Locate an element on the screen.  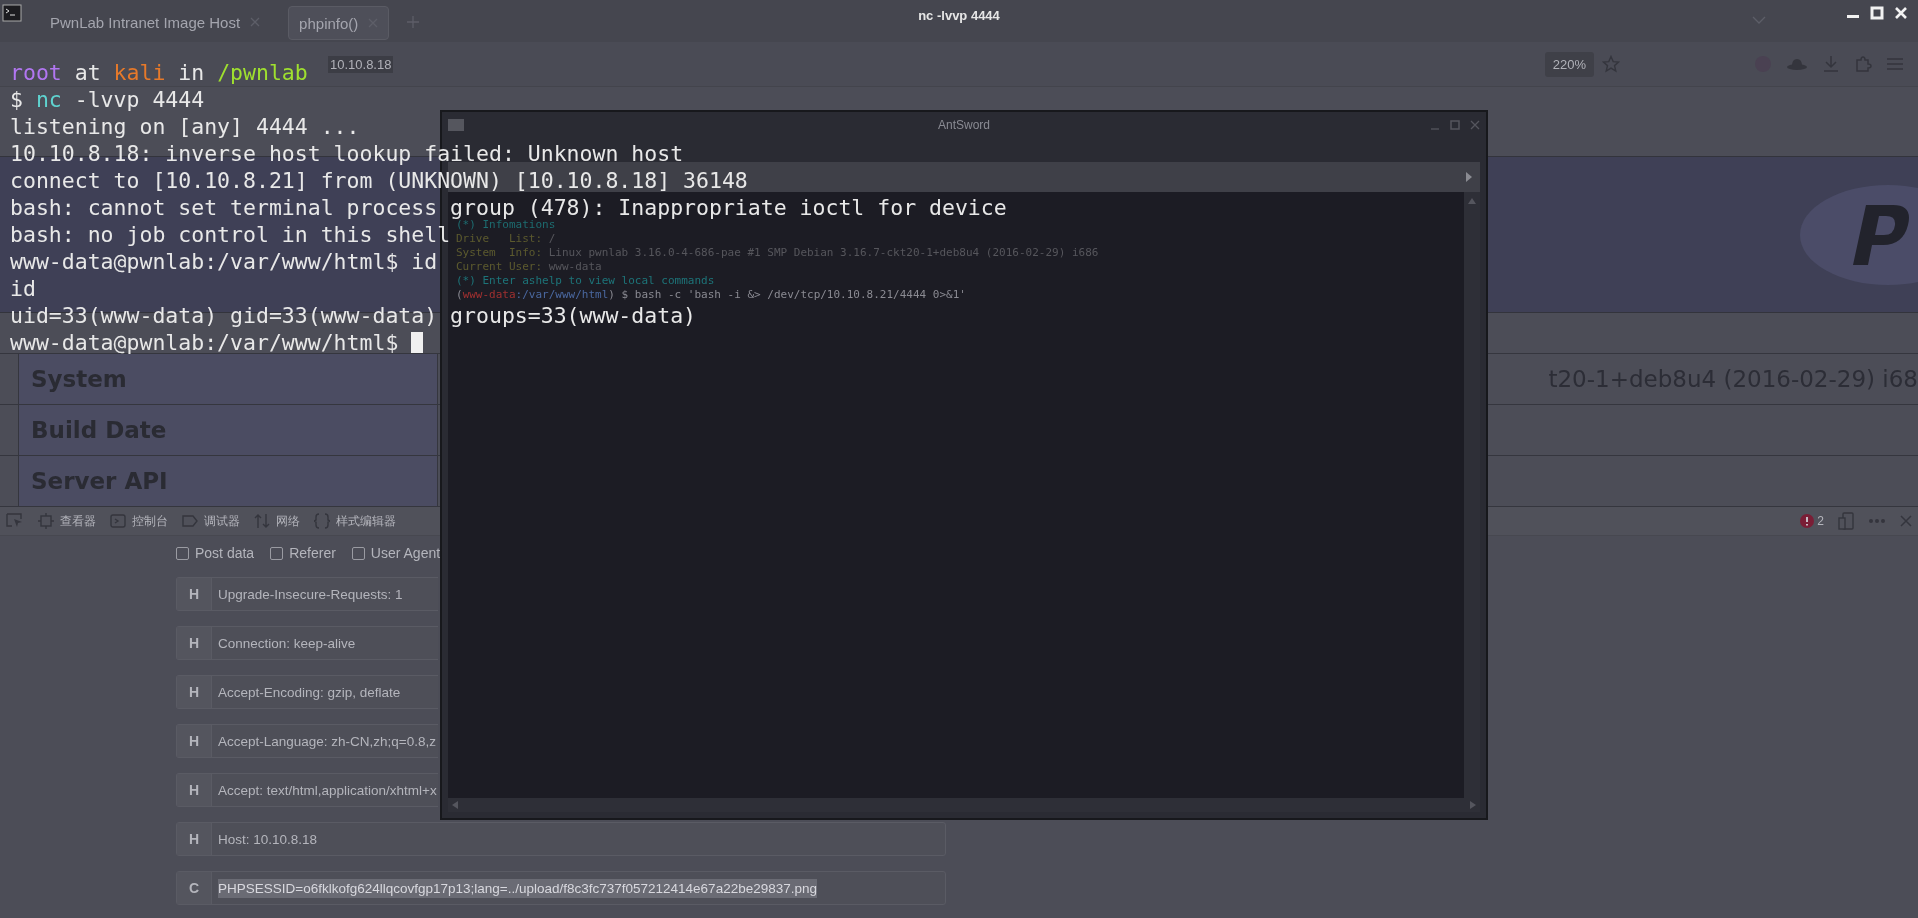
star-icon is located at coordinates (1611, 64).